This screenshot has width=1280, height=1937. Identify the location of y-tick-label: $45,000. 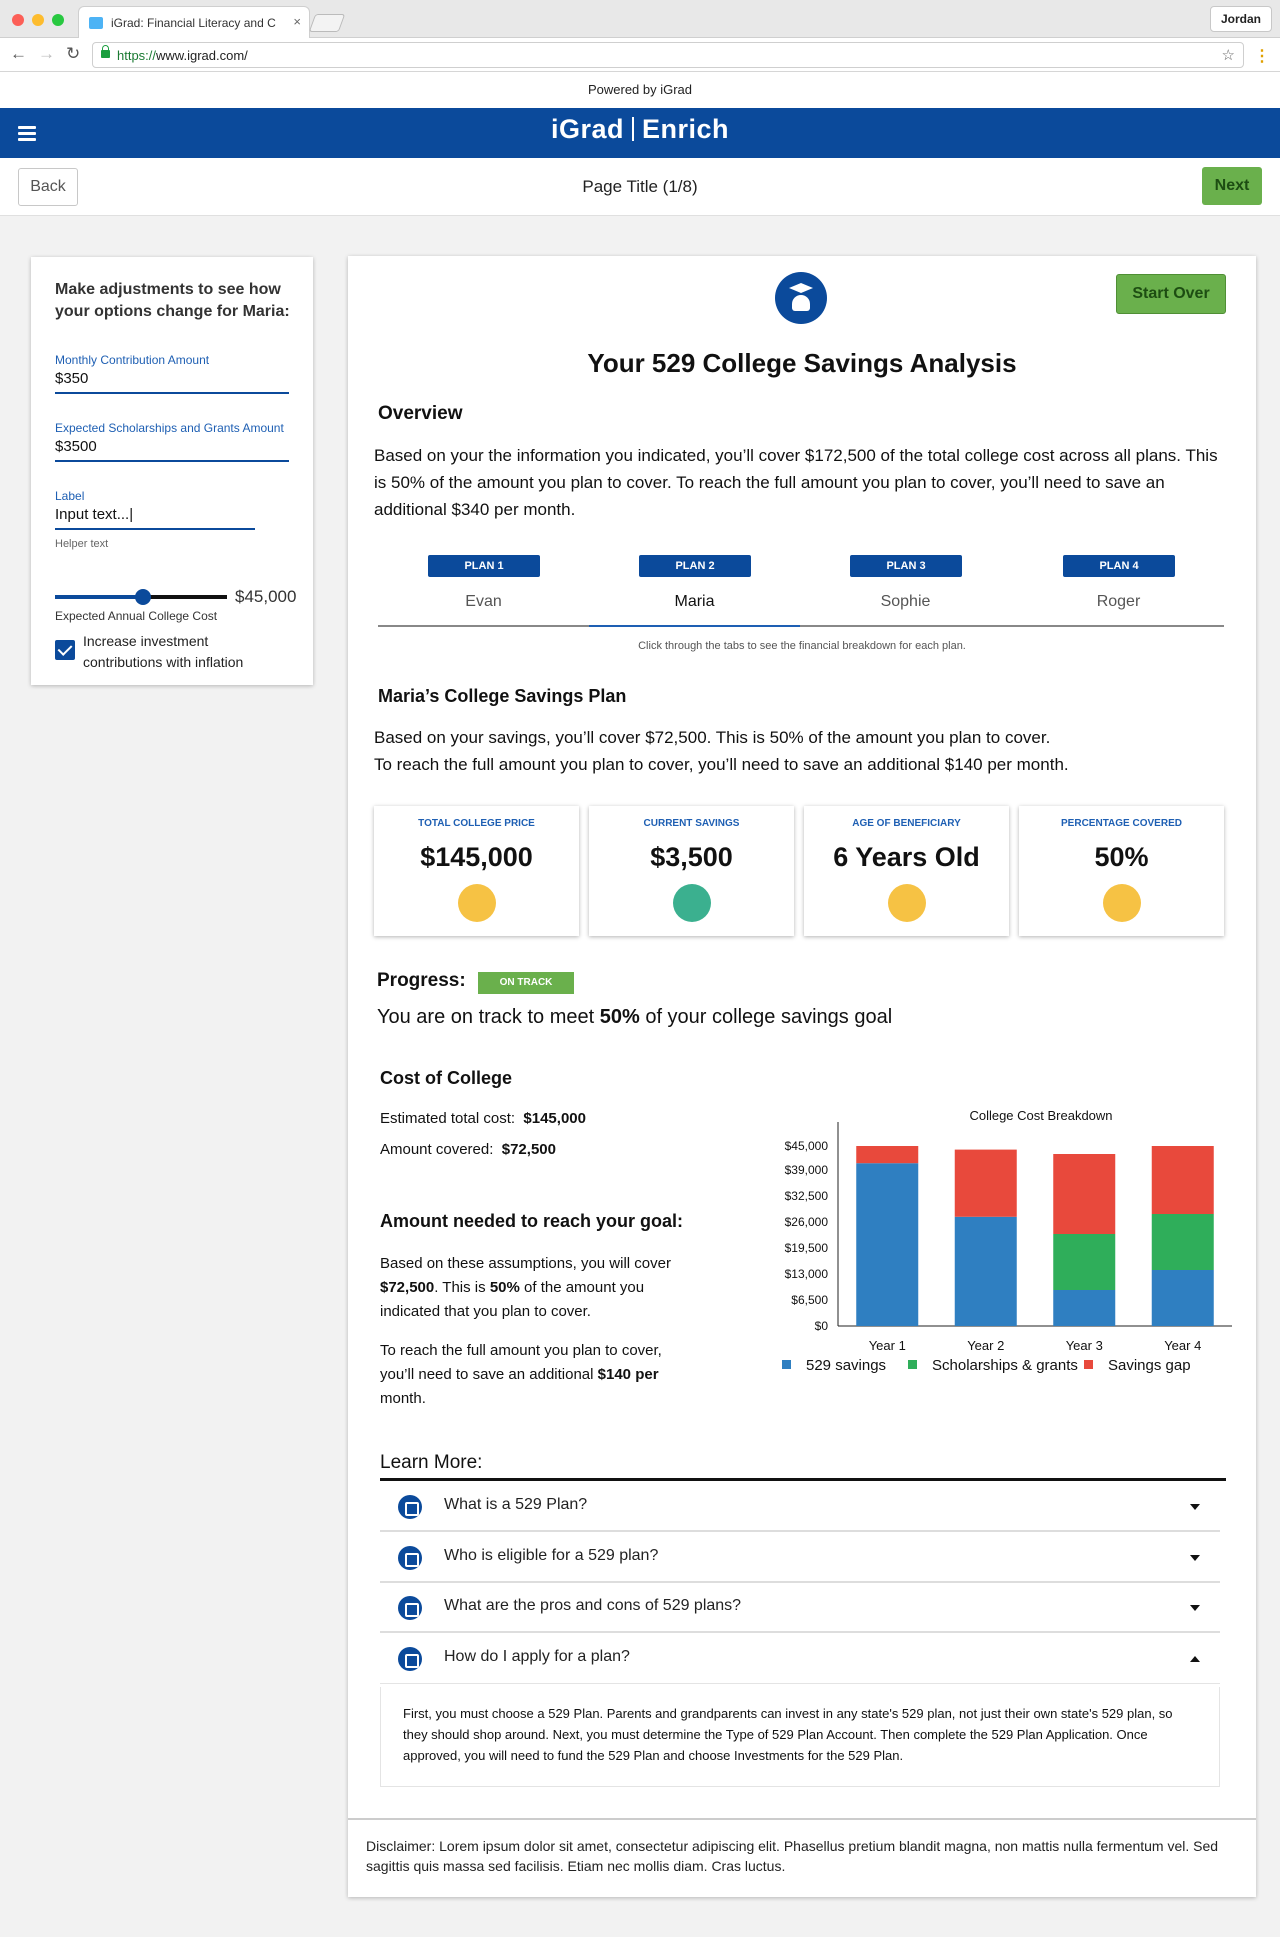
(807, 1146).